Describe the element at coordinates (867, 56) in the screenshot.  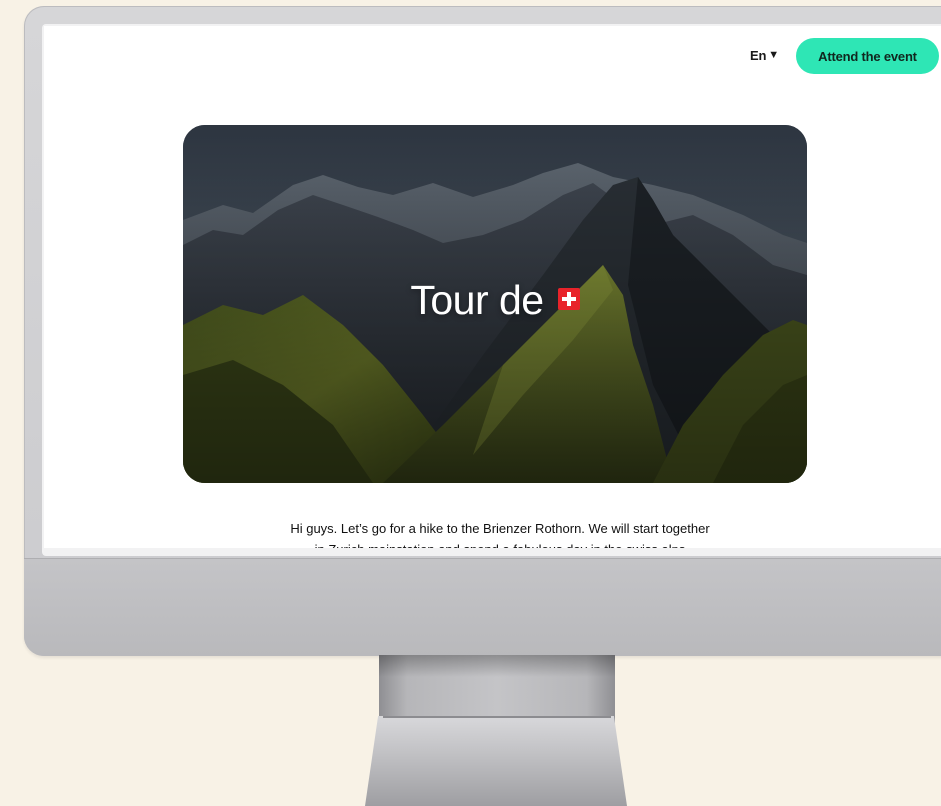
I see `attend-event-button: Attend the event` at that location.